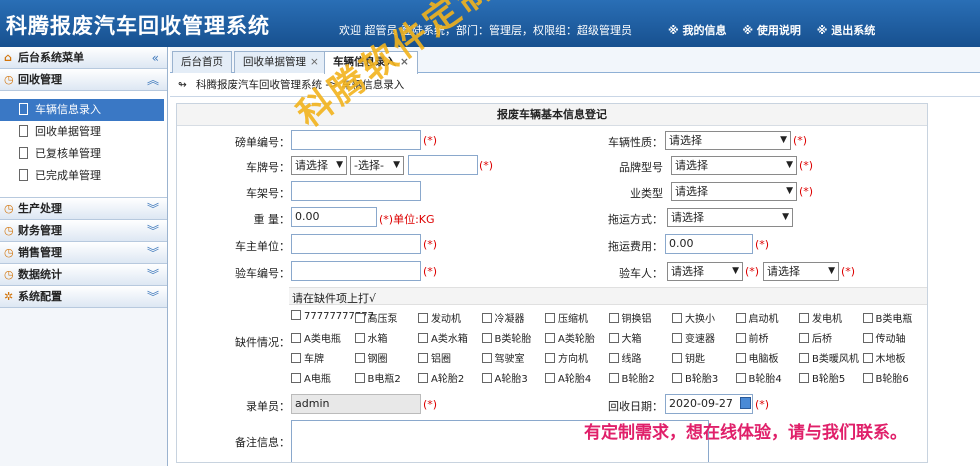 The width and height of the screenshot is (980, 466). Describe the element at coordinates (371, 357) in the screenshot. I see `missing-item-checkbox: 钢圈` at that location.